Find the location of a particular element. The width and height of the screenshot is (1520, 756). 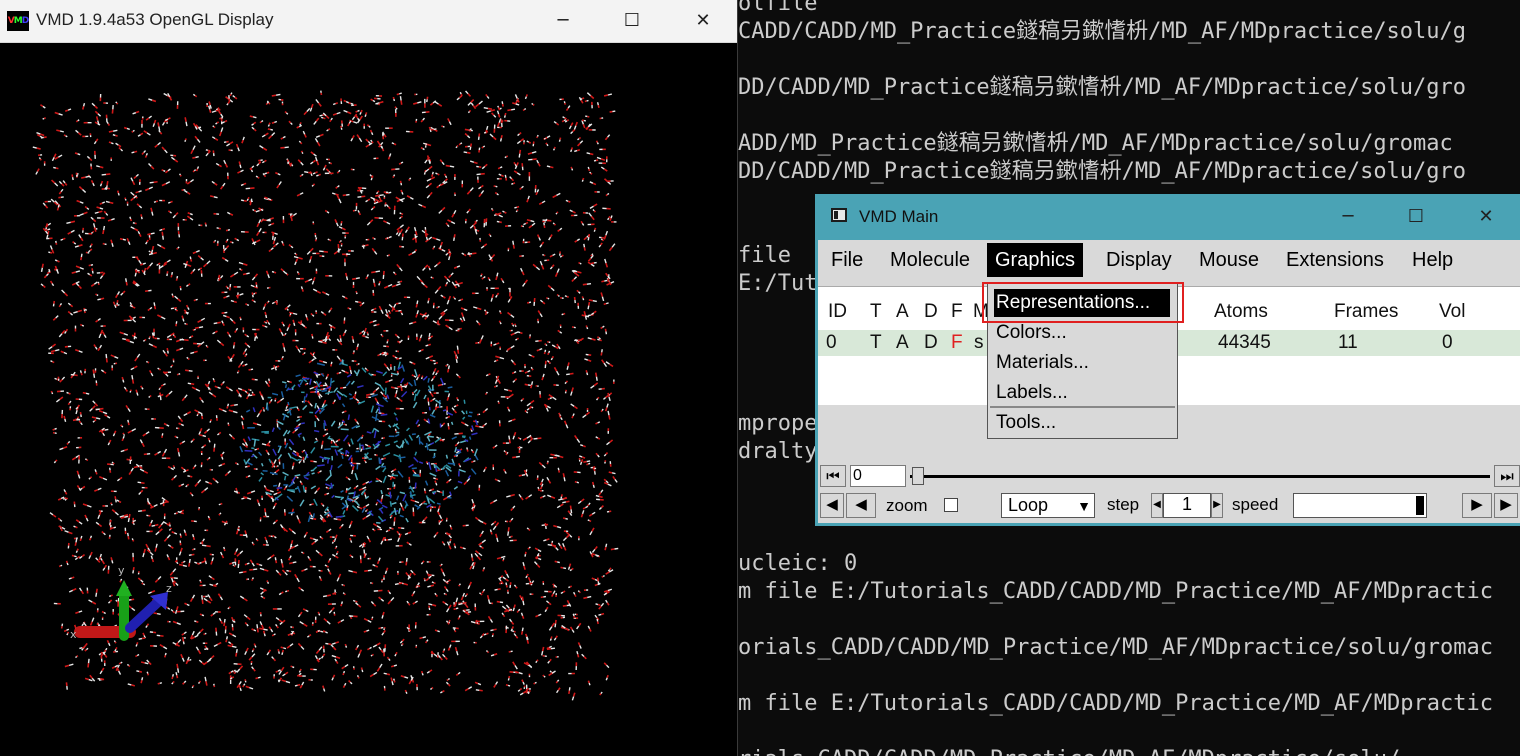

mol-vol: 0 is located at coordinates (1447, 342).